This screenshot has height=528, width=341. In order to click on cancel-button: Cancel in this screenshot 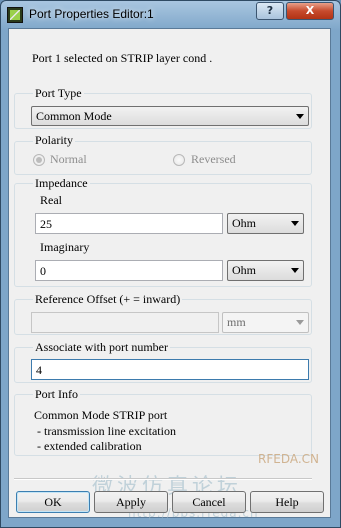, I will do `click(209, 502)`.